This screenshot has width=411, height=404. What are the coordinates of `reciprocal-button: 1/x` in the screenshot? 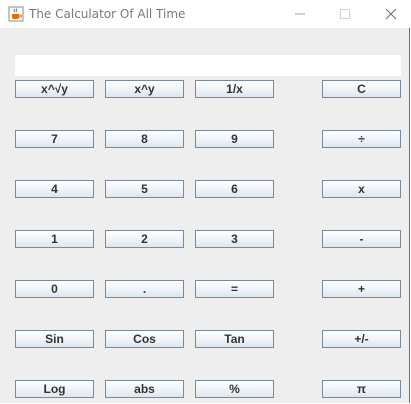 It's located at (234, 89).